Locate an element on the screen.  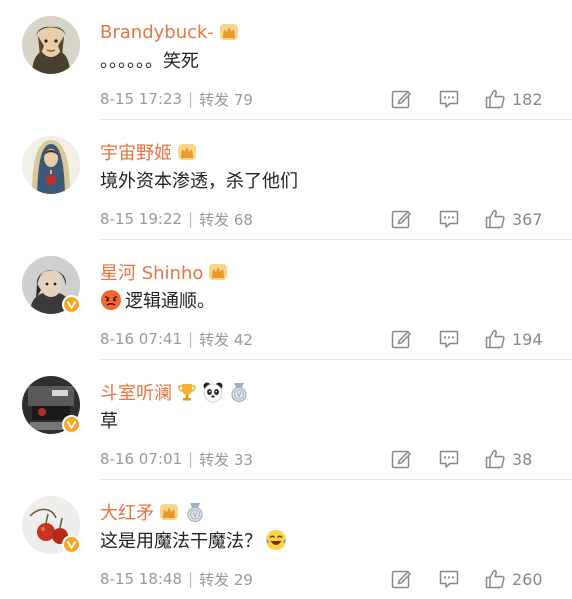
username-row: Brandybuck- is located at coordinates (170, 32).